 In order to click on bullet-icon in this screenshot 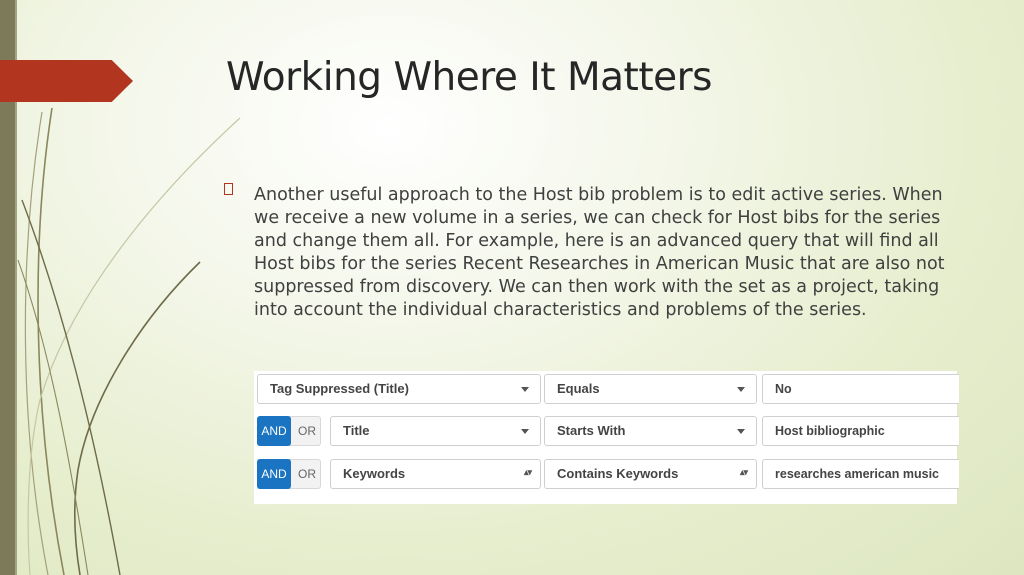, I will do `click(228, 189)`.